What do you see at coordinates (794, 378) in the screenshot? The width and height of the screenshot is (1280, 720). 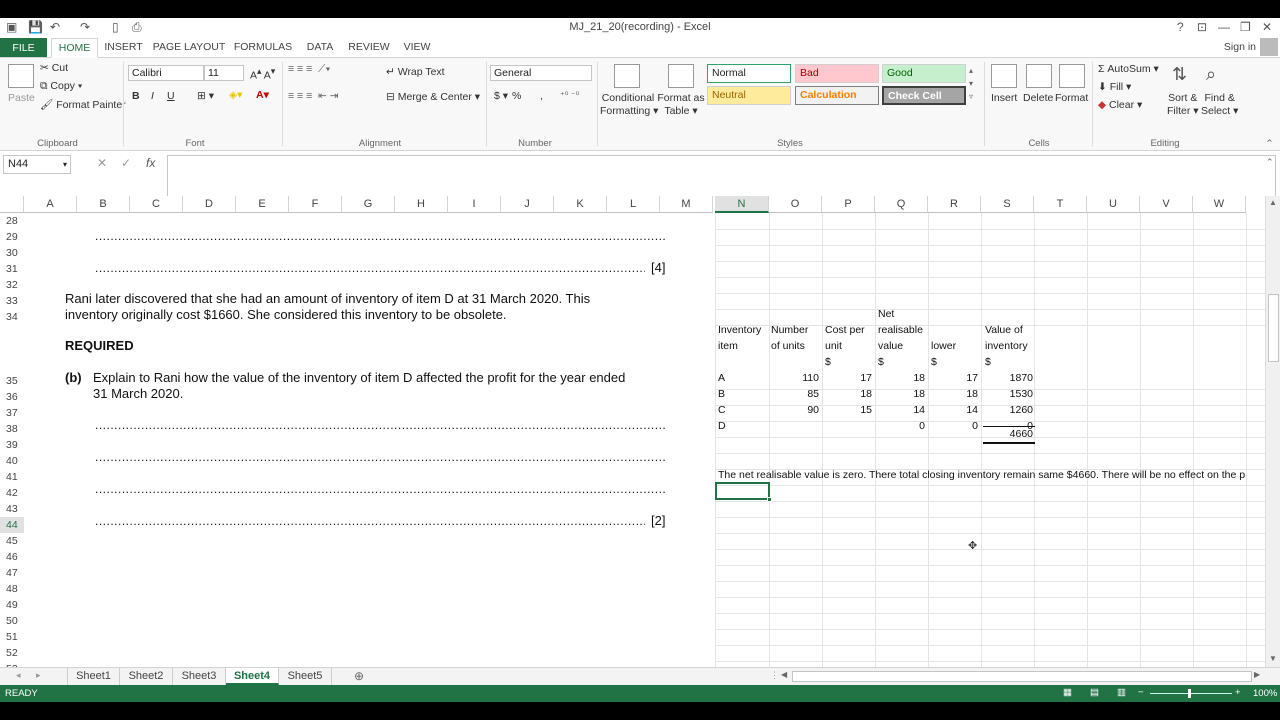 I see `cell-units: 110` at bounding box center [794, 378].